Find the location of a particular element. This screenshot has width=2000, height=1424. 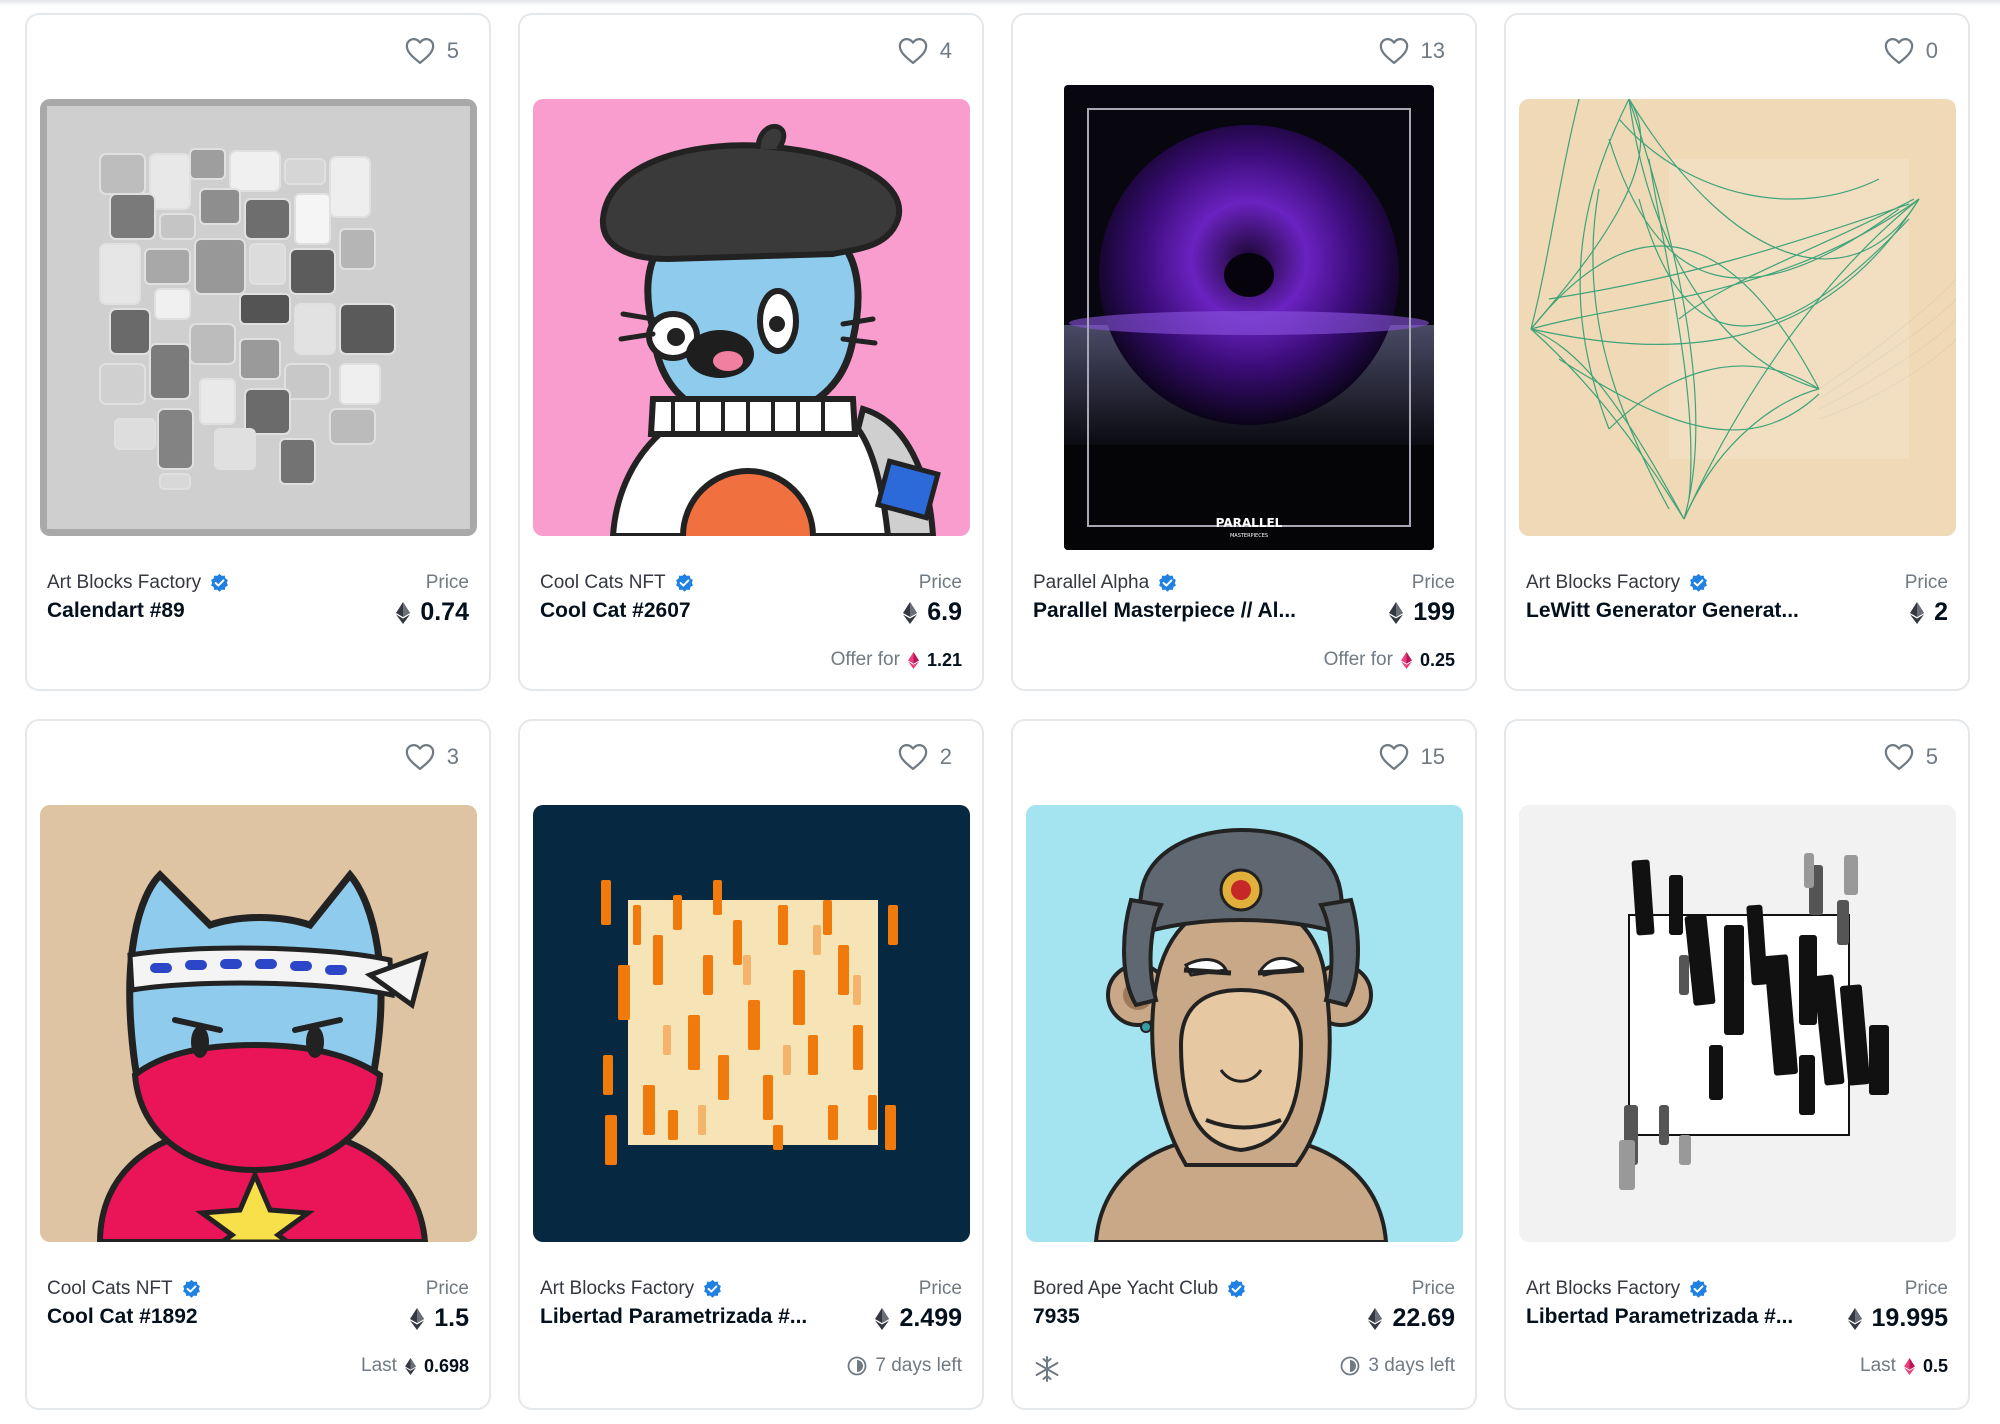

artwork-bored-ape is located at coordinates (1244, 1023).